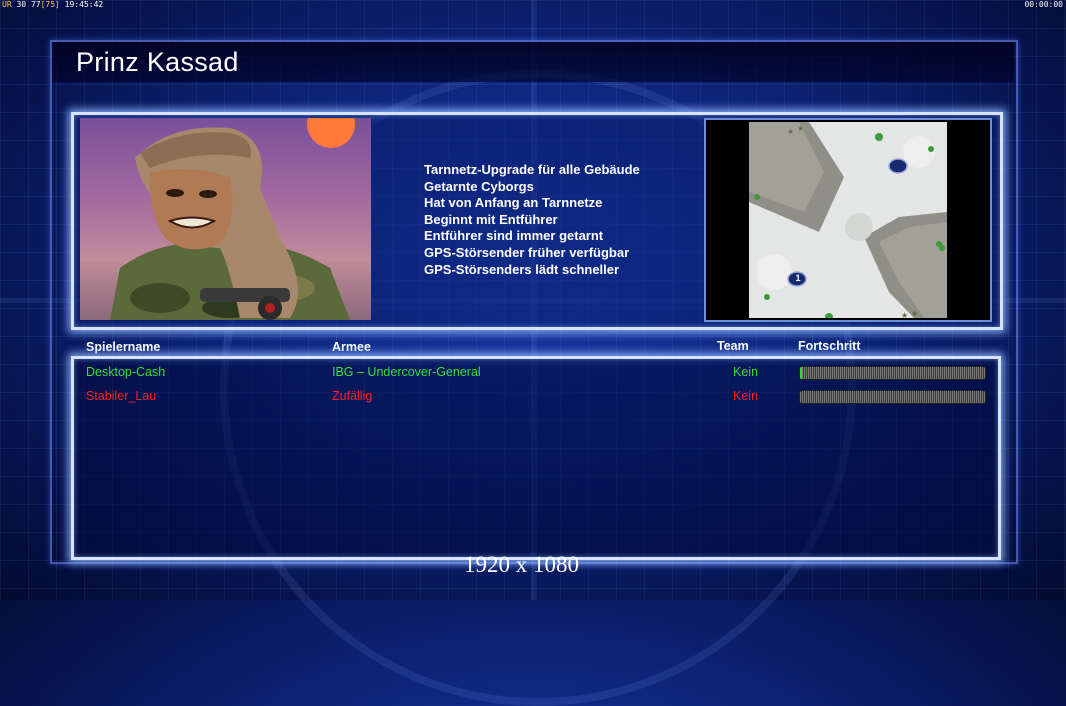 This screenshot has height=706, width=1066. What do you see at coordinates (121, 396) in the screenshot?
I see `player-name: Stabiler_Lau` at bounding box center [121, 396].